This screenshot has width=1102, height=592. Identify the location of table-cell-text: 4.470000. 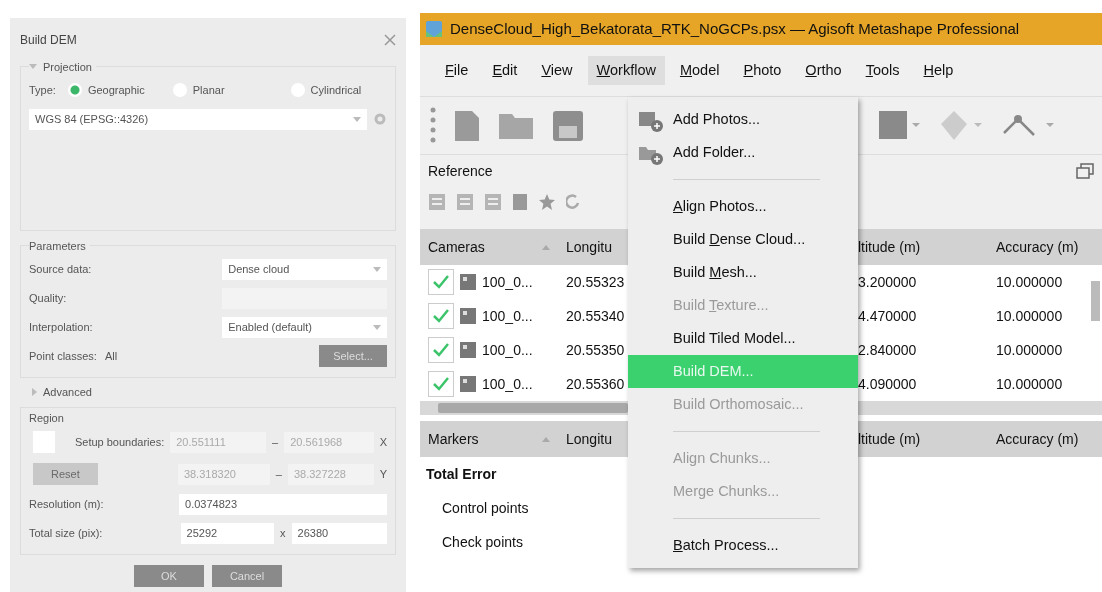
(888, 316).